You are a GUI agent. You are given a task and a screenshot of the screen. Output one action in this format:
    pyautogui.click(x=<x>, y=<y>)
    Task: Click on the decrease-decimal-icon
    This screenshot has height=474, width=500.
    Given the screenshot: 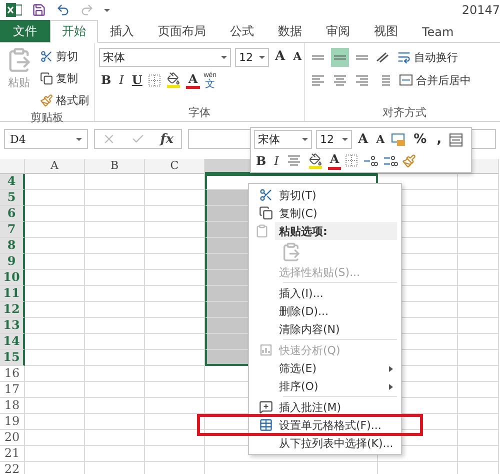 What is the action you would take?
    pyautogui.click(x=390, y=161)
    